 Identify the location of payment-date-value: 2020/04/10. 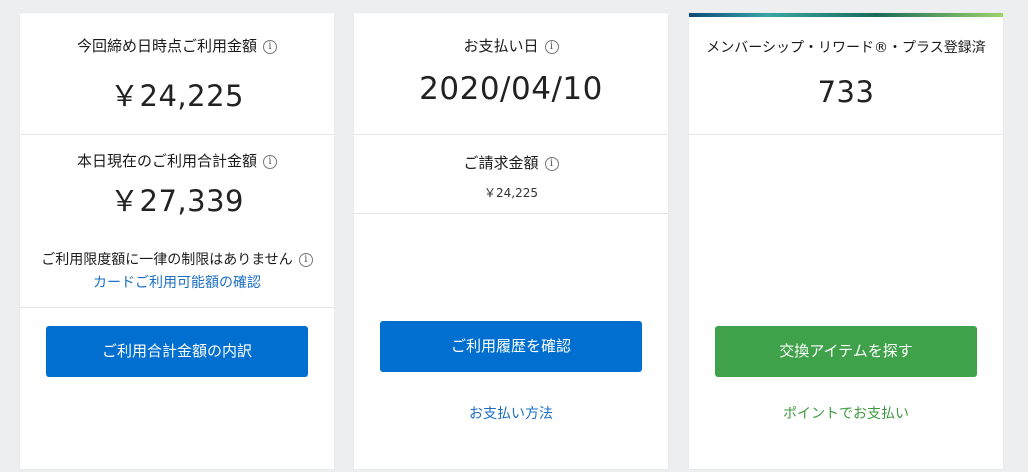
(511, 89).